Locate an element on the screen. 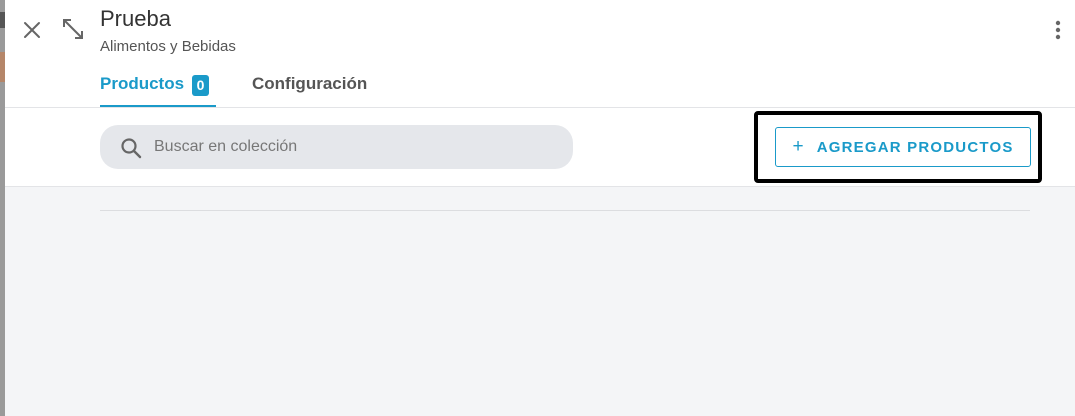  page-title: Prueba is located at coordinates (135, 18).